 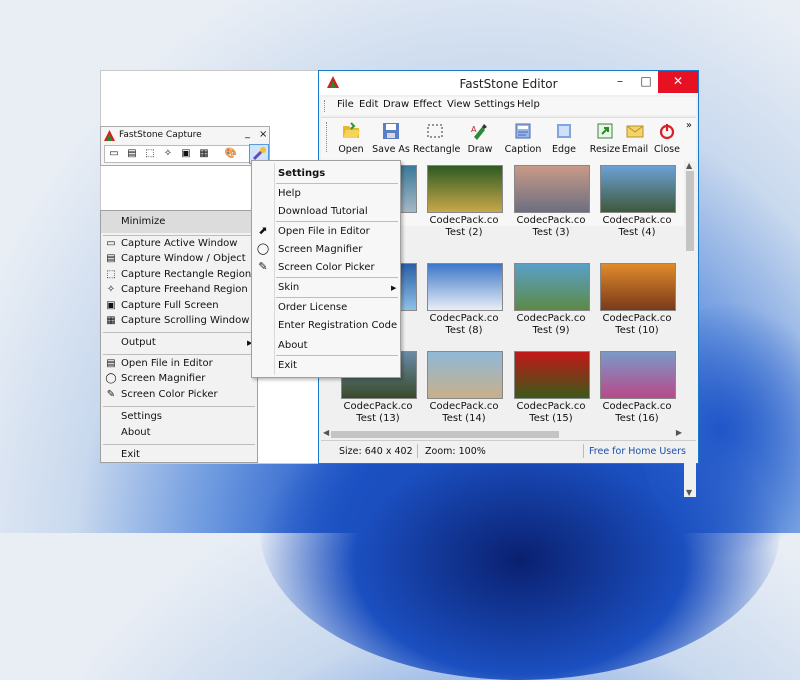 I want to click on submenu-help: Help, so click(x=289, y=193).